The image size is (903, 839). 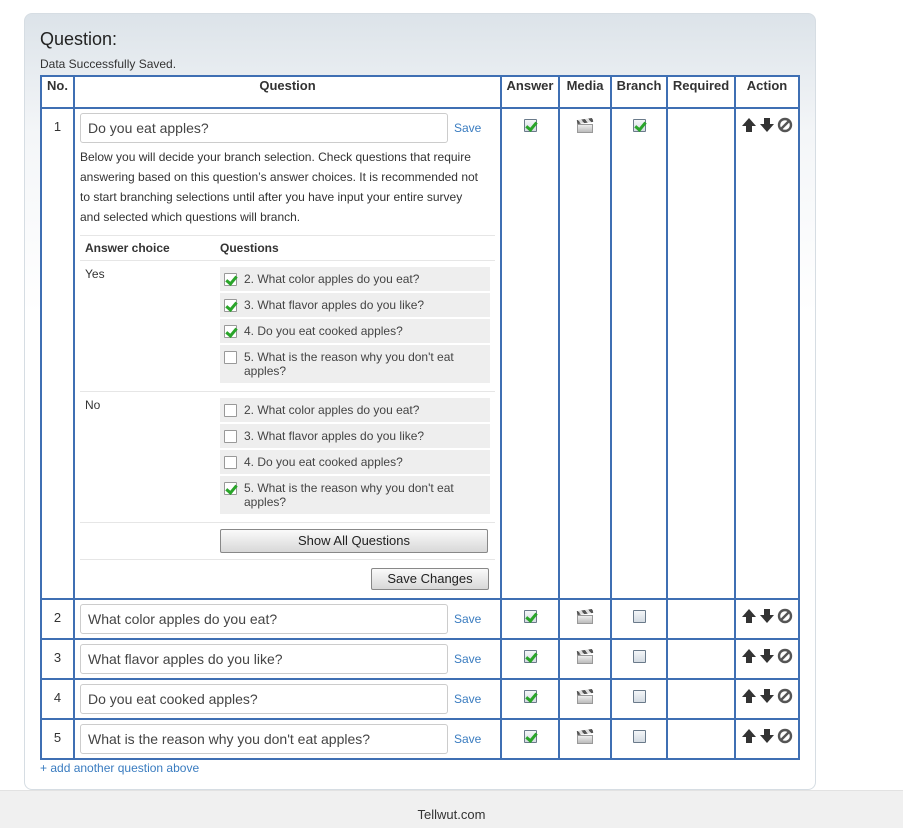 What do you see at coordinates (264, 128) in the screenshot?
I see `question-input: Do you eat apples?` at bounding box center [264, 128].